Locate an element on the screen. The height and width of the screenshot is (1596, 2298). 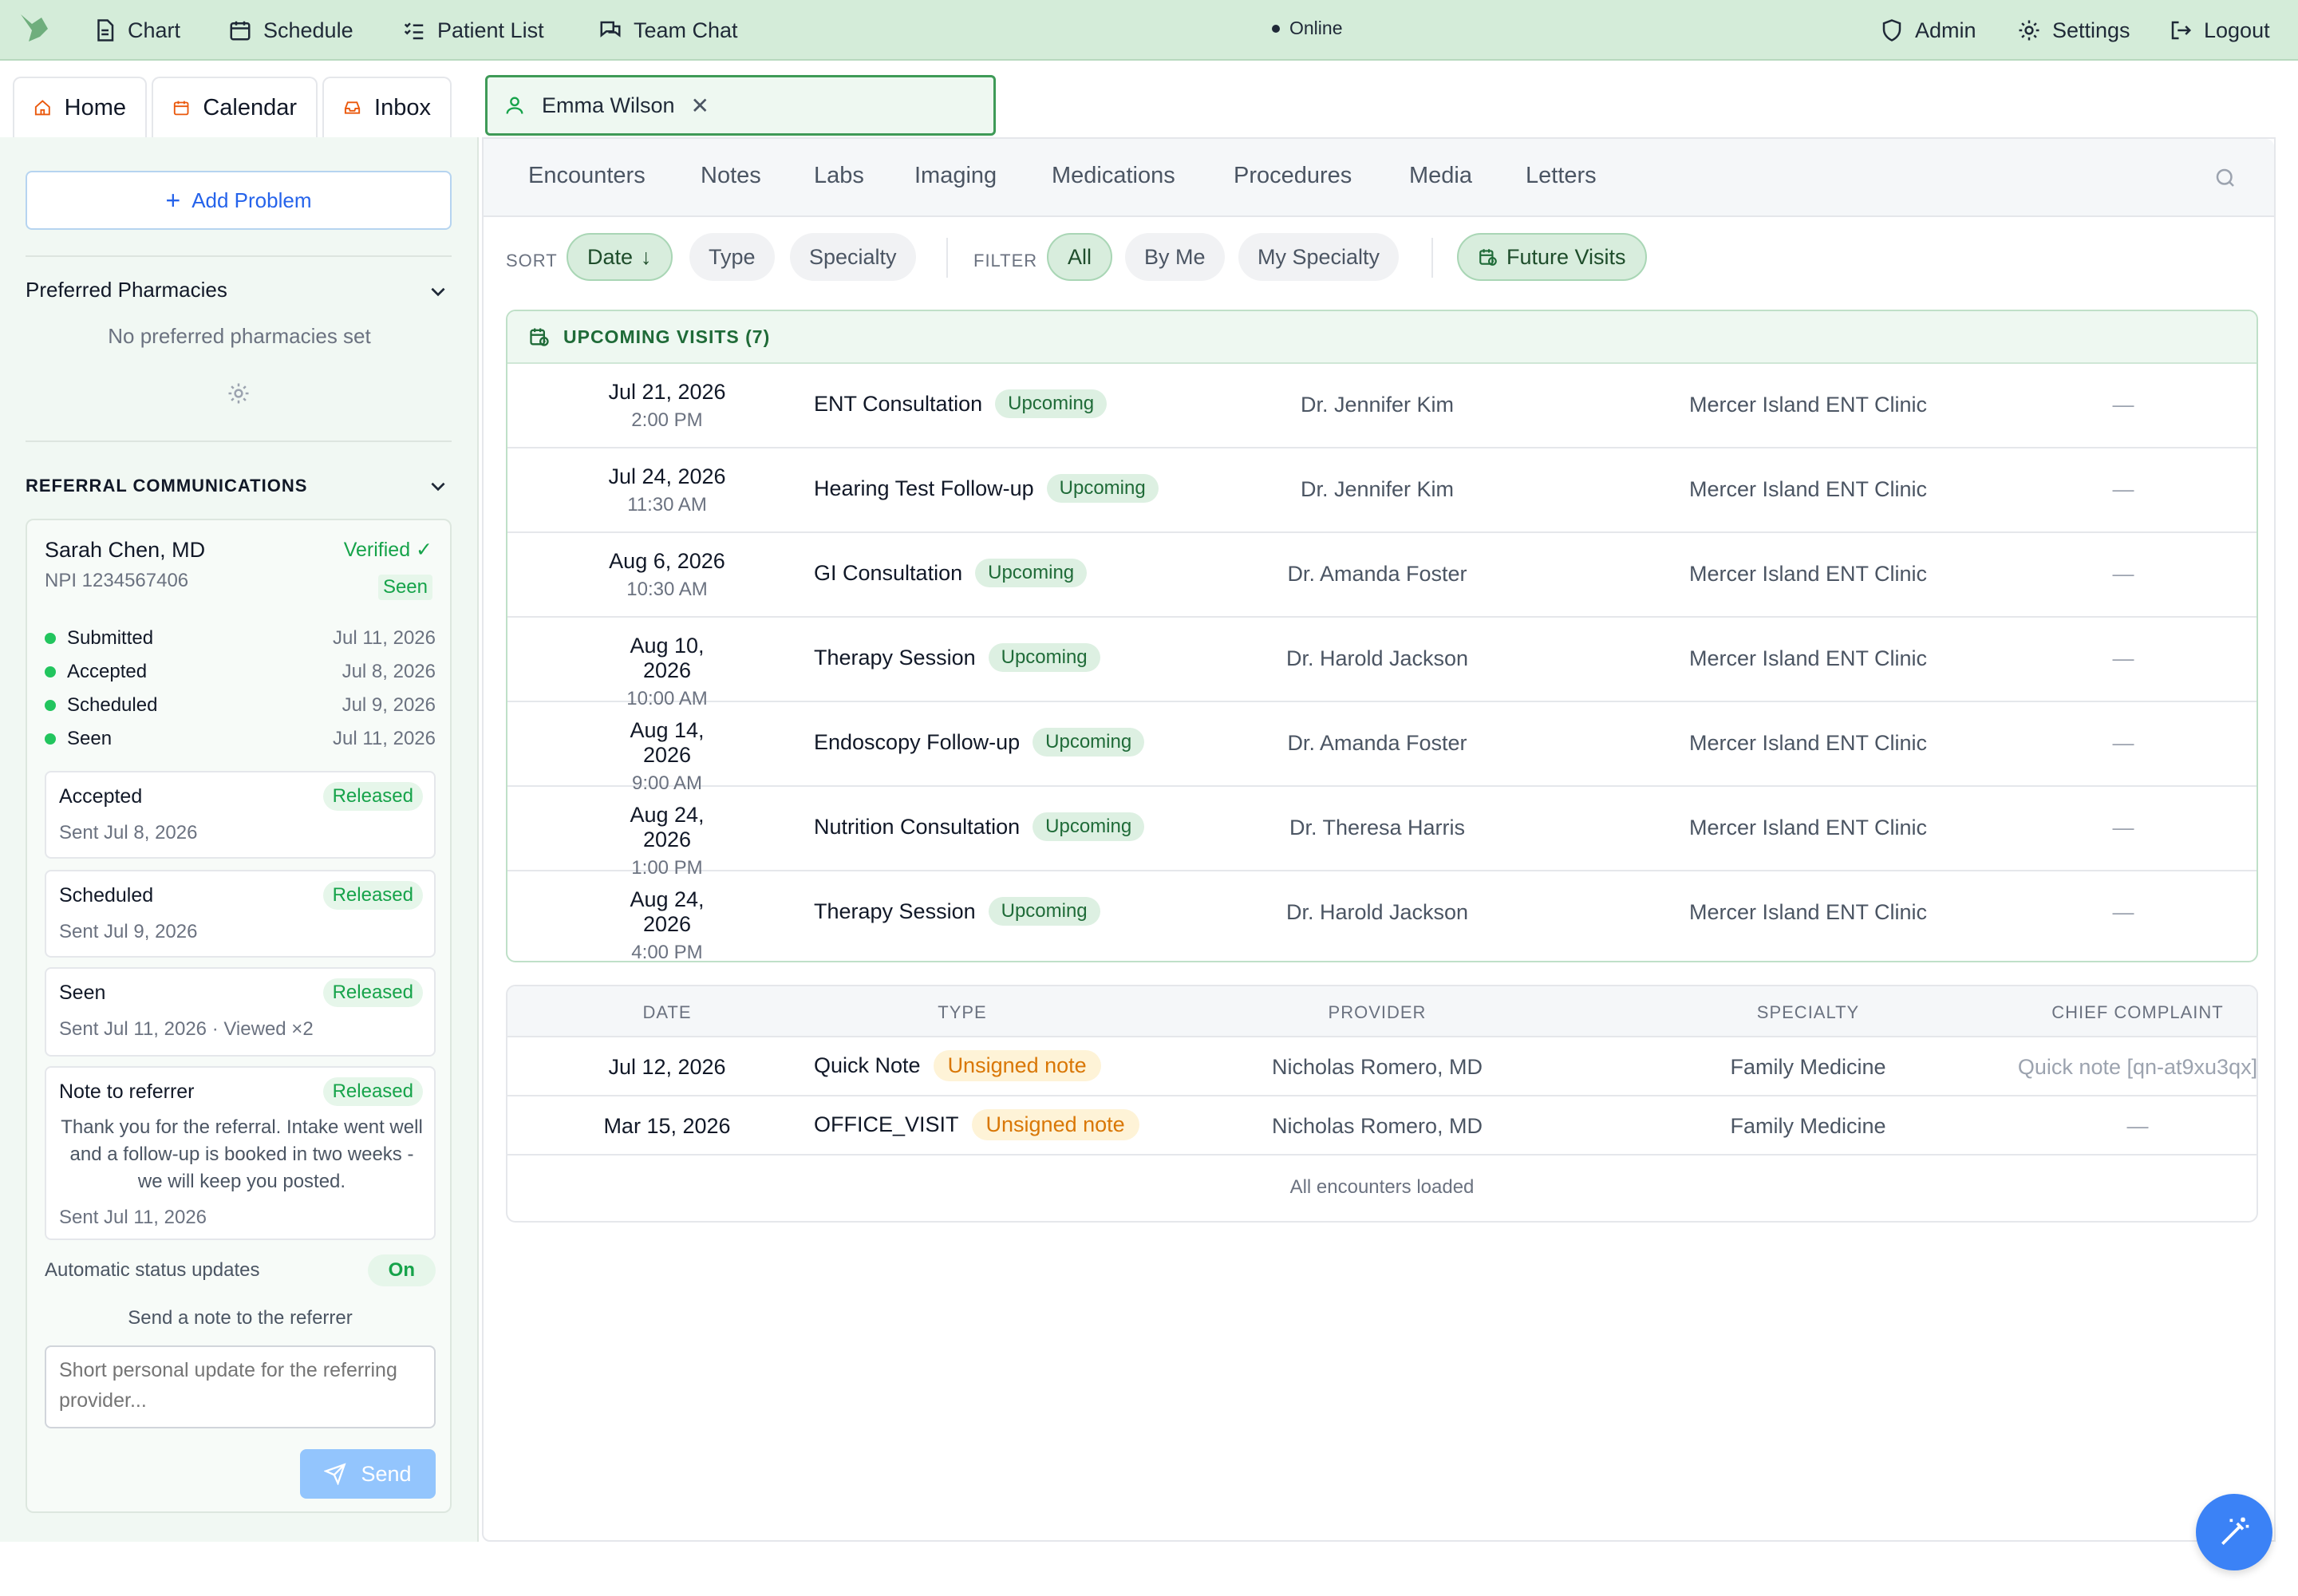
visit-provider: Dr. Amanda Foster is located at coordinates (1377, 574).